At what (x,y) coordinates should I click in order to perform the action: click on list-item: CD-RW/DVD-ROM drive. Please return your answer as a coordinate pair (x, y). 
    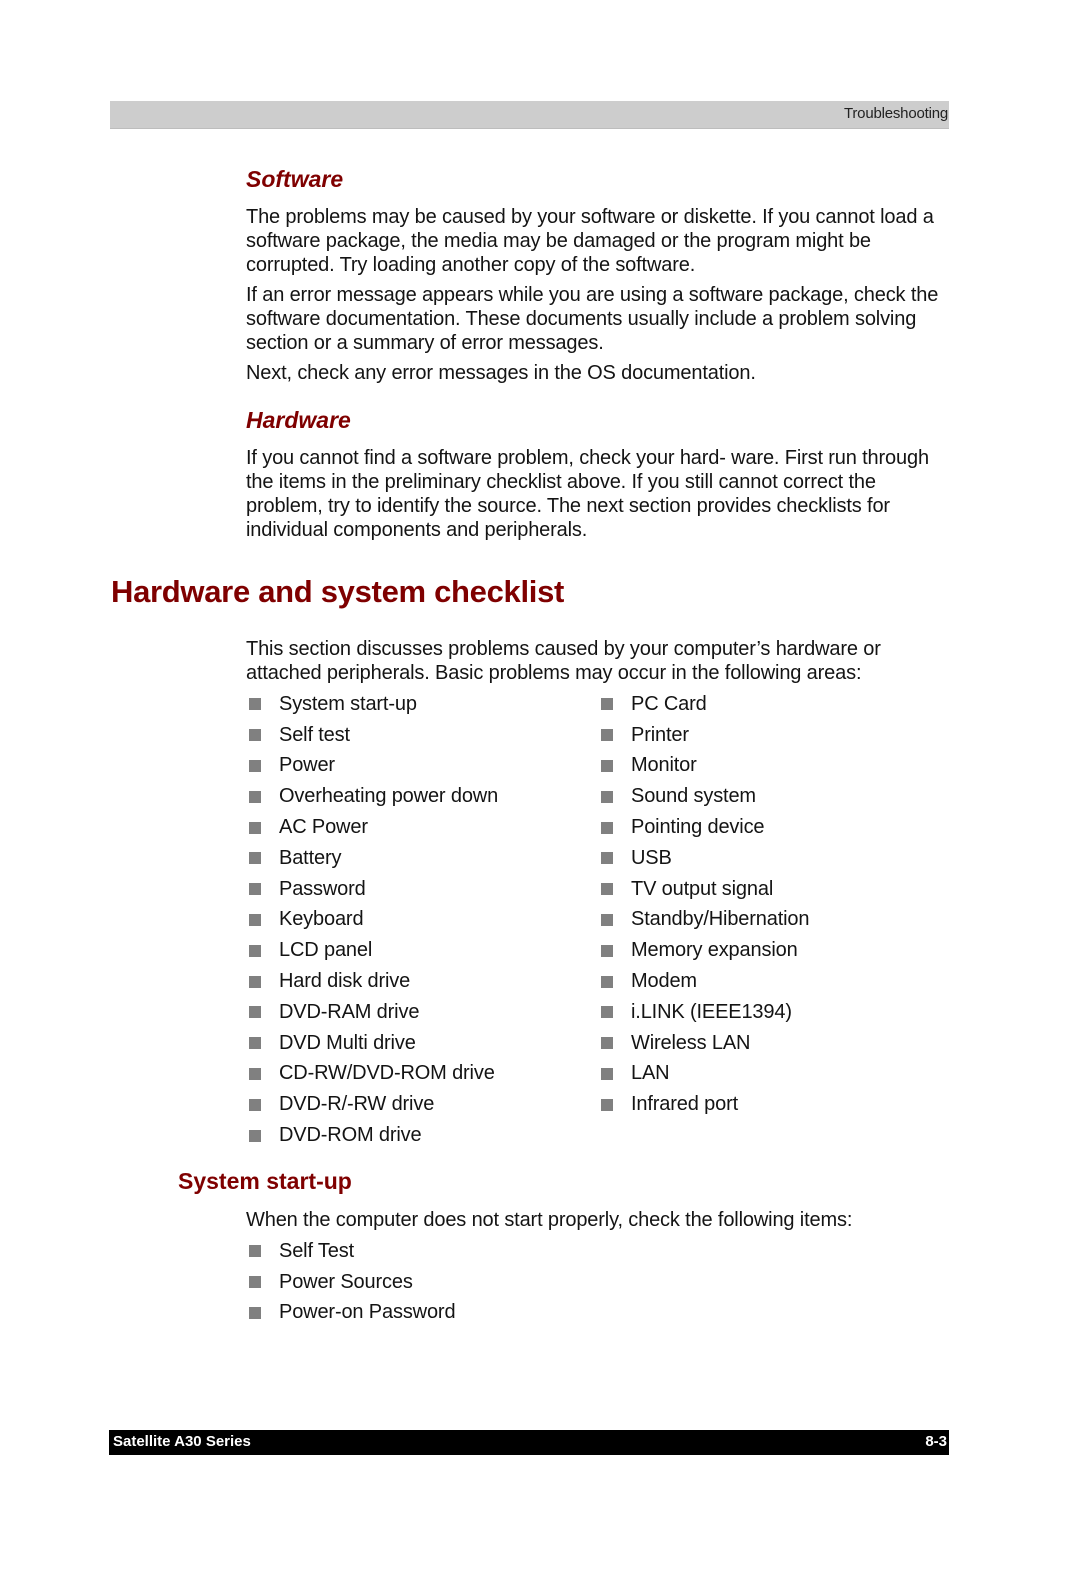
    Looking at the image, I should click on (371, 1074).